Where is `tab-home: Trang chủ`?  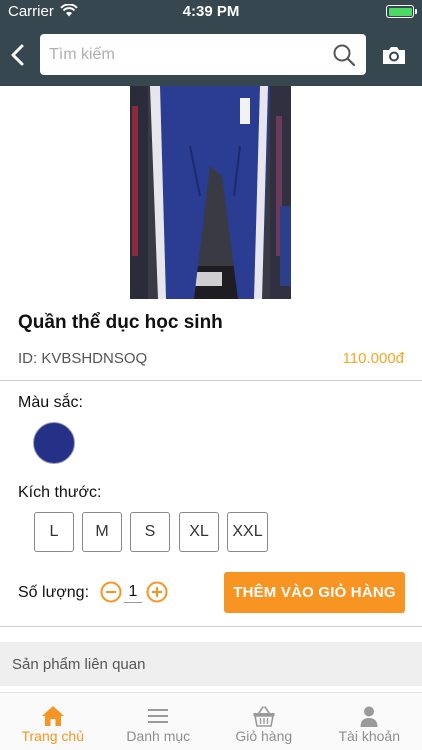 tab-home: Trang chủ is located at coordinates (53, 721).